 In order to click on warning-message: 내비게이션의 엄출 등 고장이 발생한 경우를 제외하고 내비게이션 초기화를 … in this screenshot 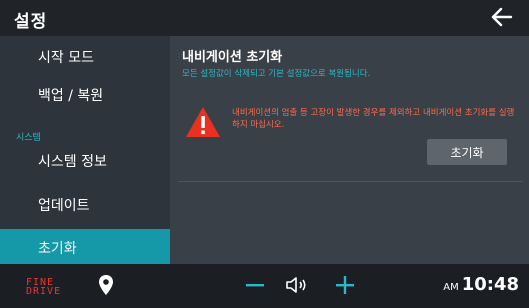, I will do `click(373, 119)`.